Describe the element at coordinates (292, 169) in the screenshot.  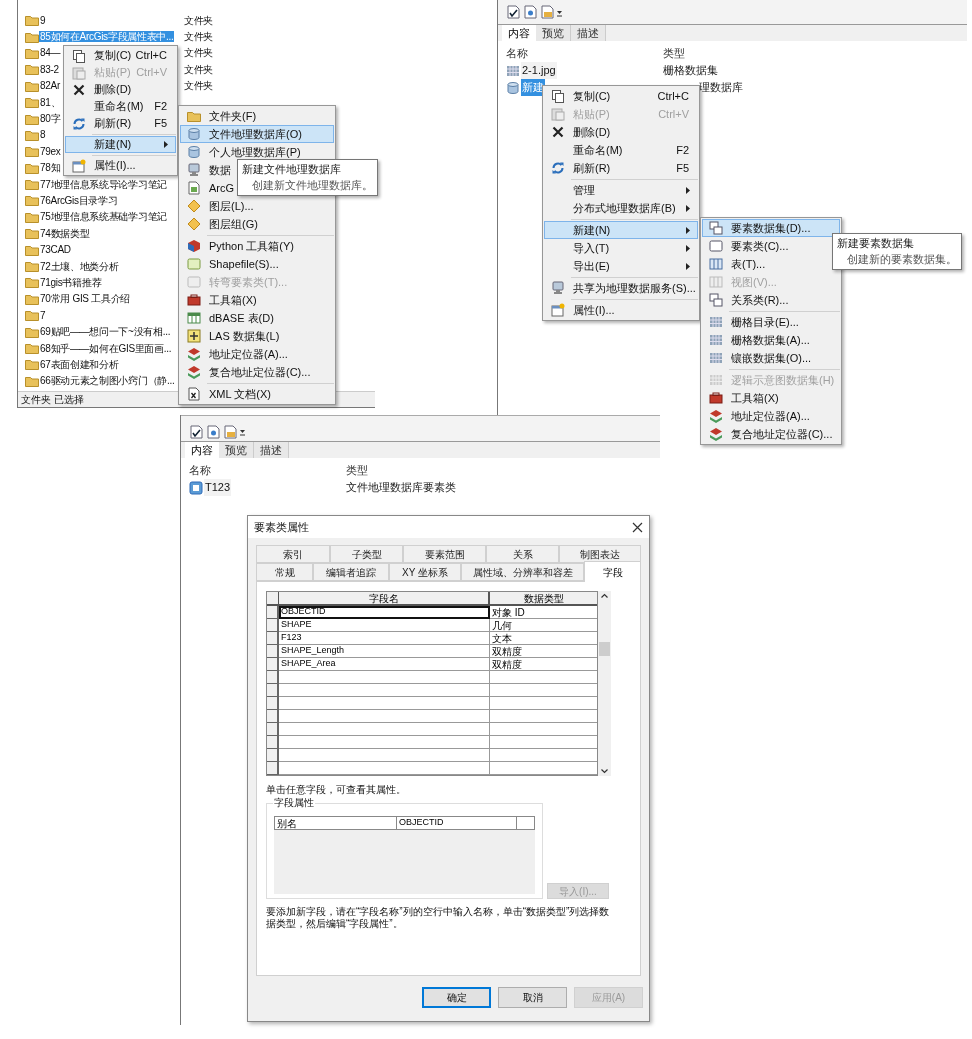
I see `tooltip-title: 新建文件地理数据库` at that location.